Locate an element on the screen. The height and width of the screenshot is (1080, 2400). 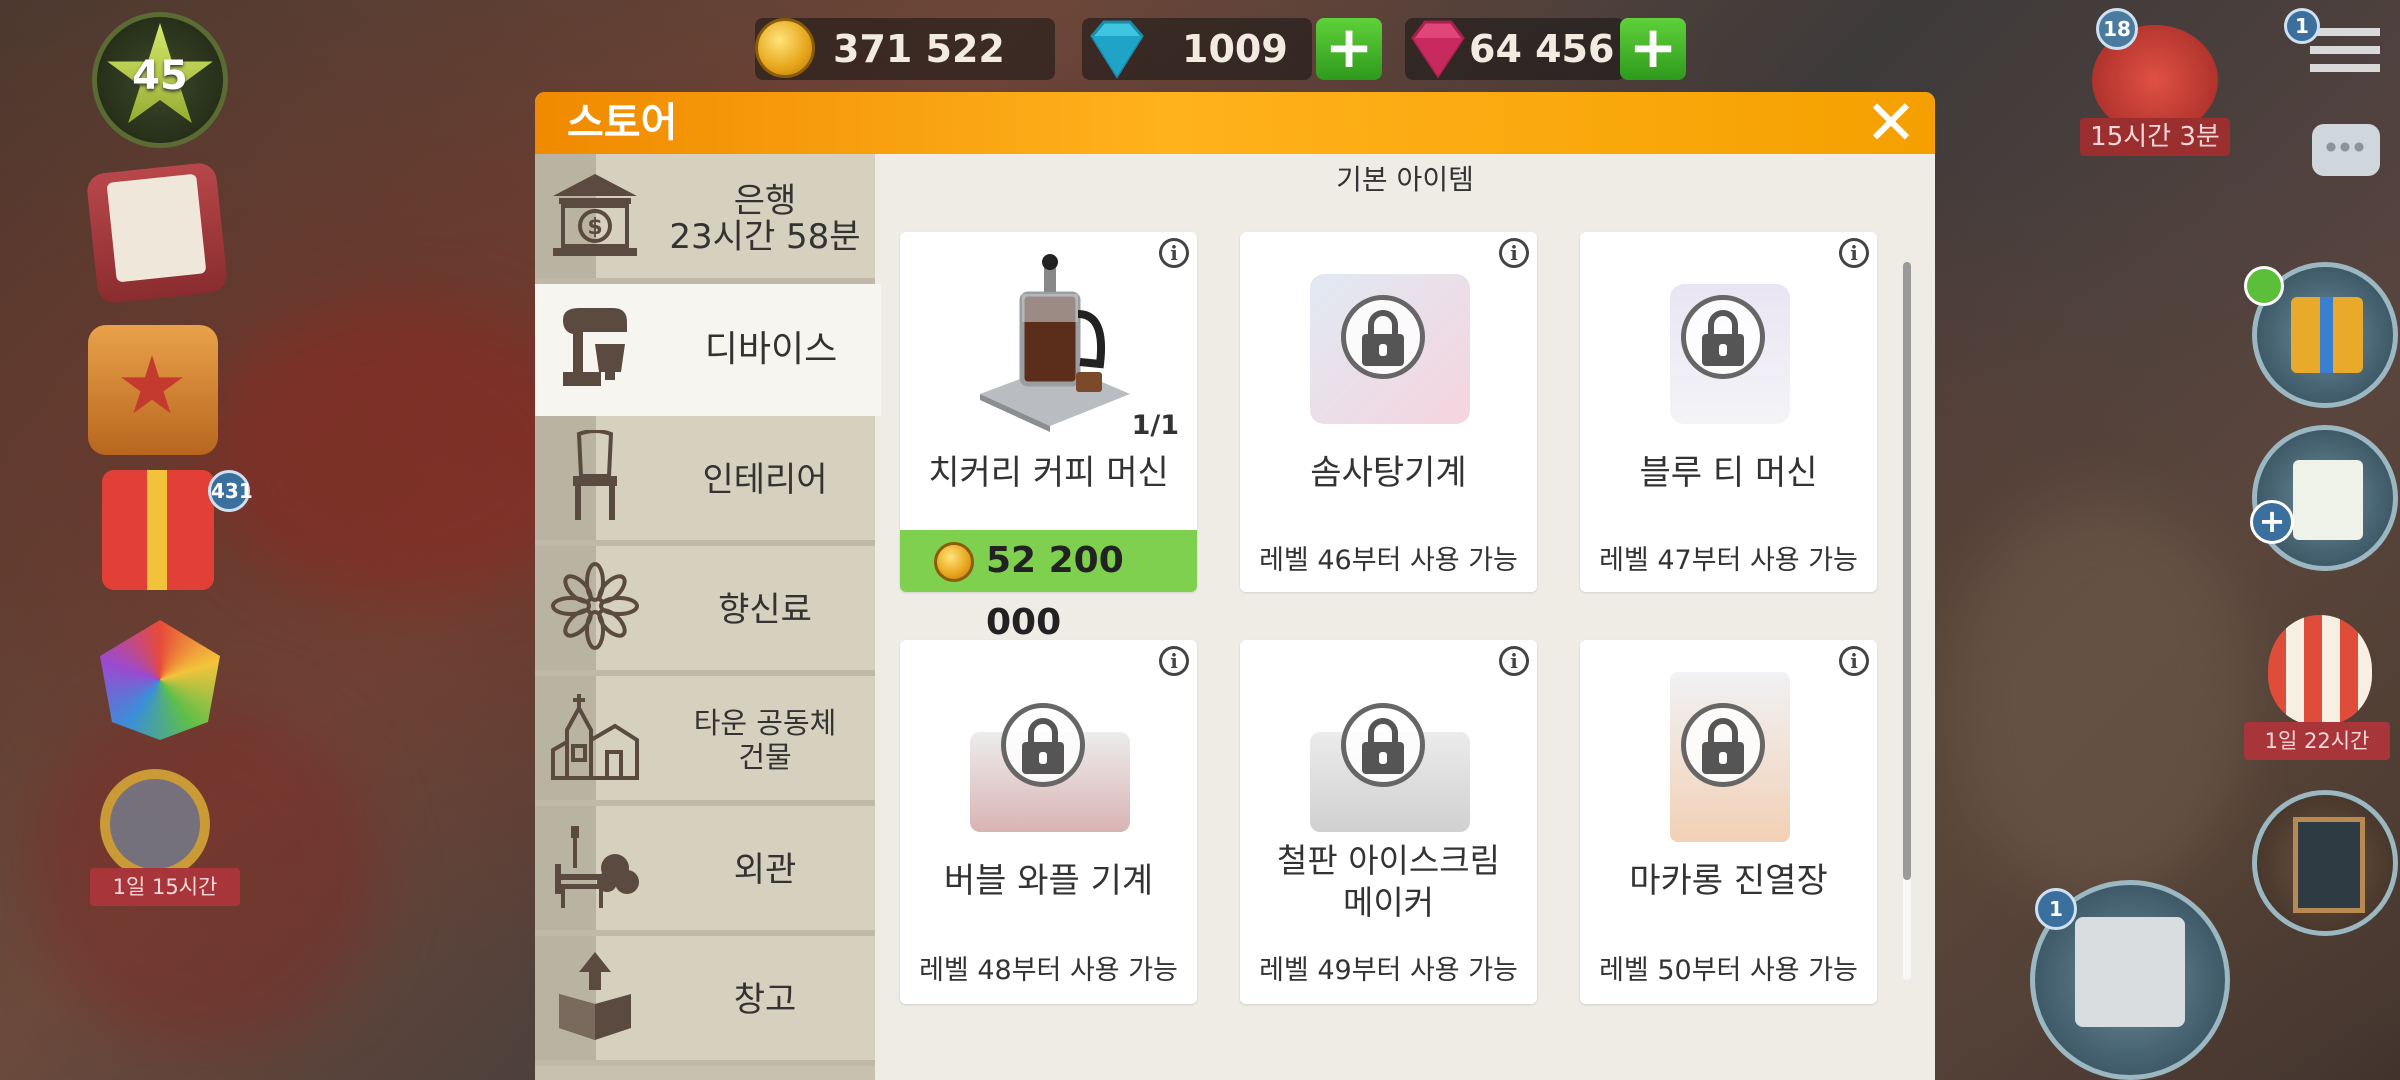
category-device-label: 디바이스 is located at coordinates (771, 349).